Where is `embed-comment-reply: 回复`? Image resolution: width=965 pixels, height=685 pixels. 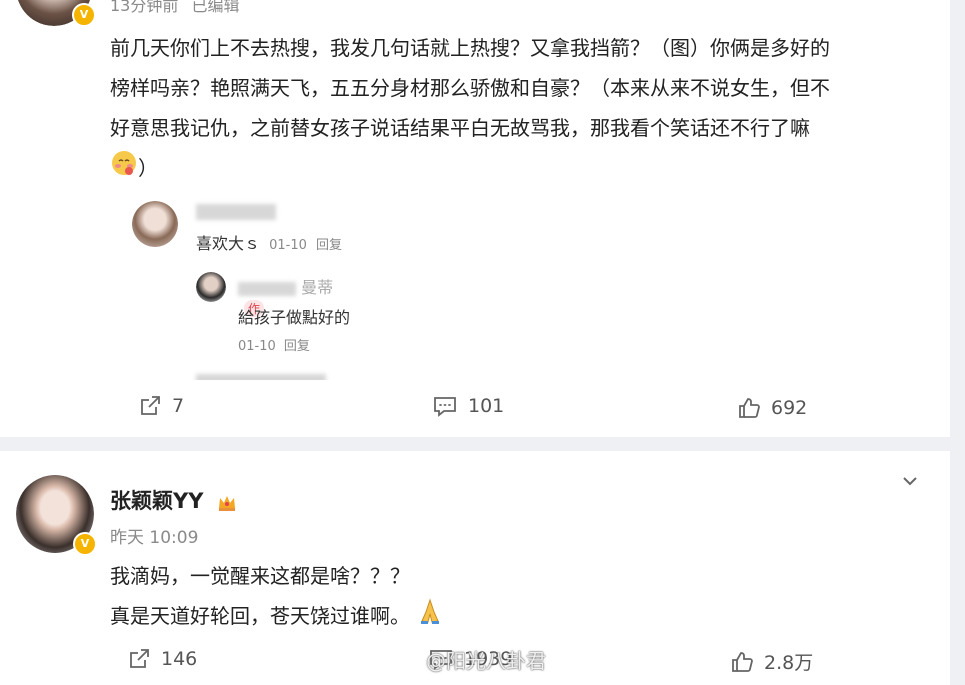 embed-comment-reply: 回复 is located at coordinates (328, 245).